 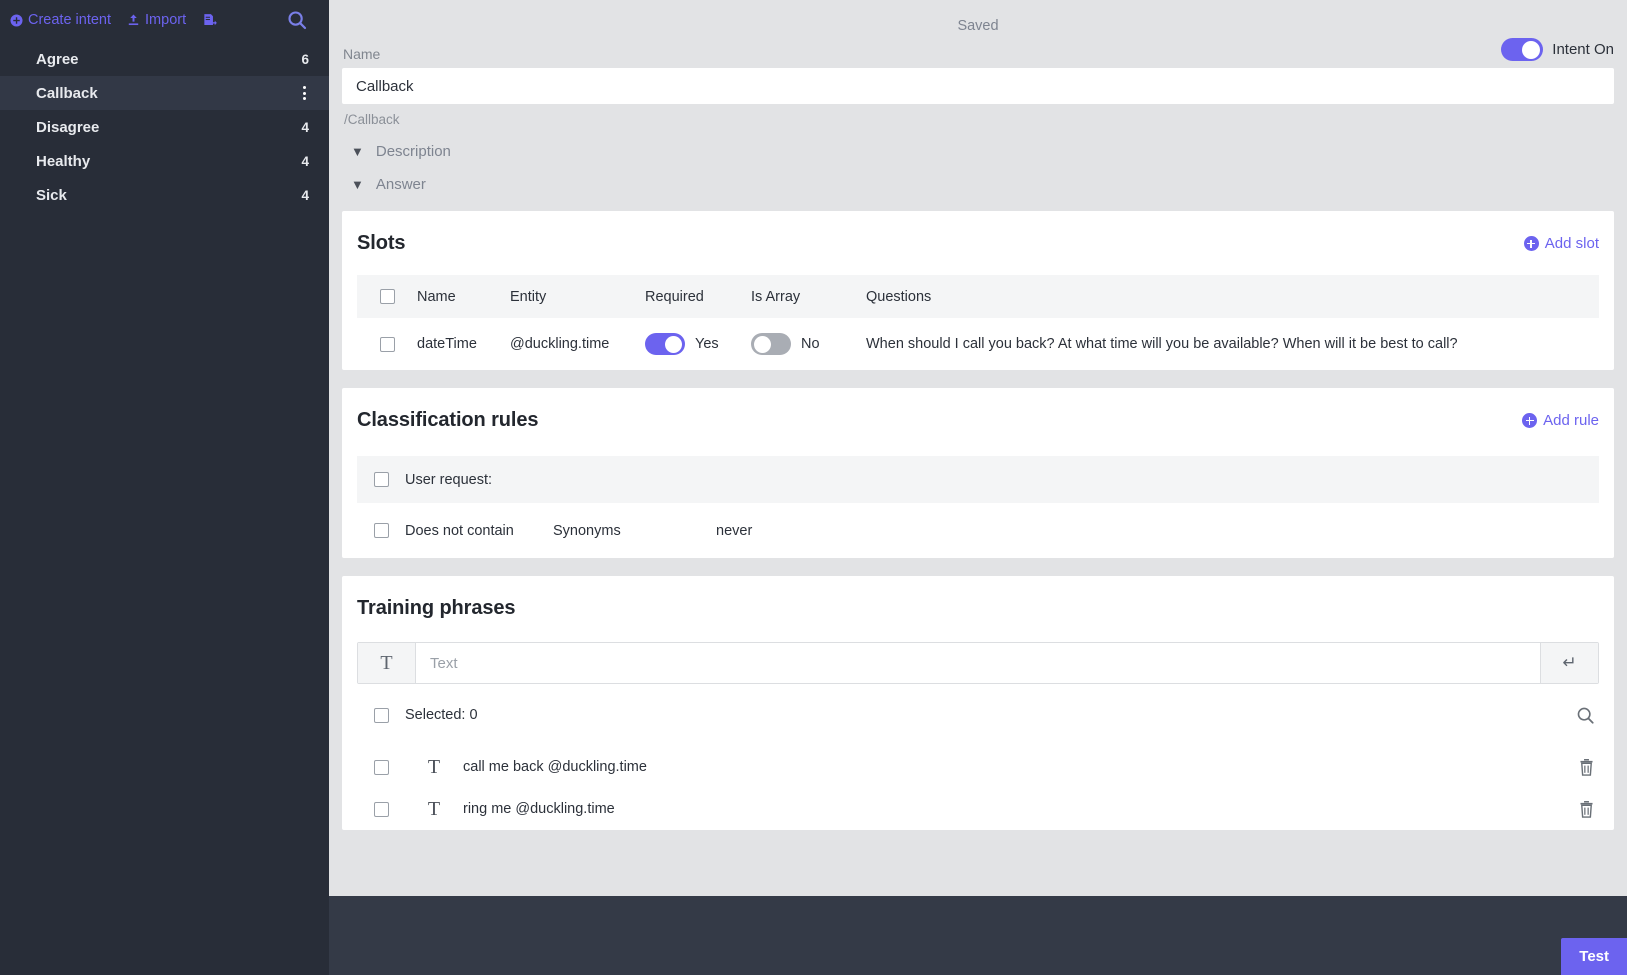 I want to click on rule-value: never, so click(x=734, y=530).